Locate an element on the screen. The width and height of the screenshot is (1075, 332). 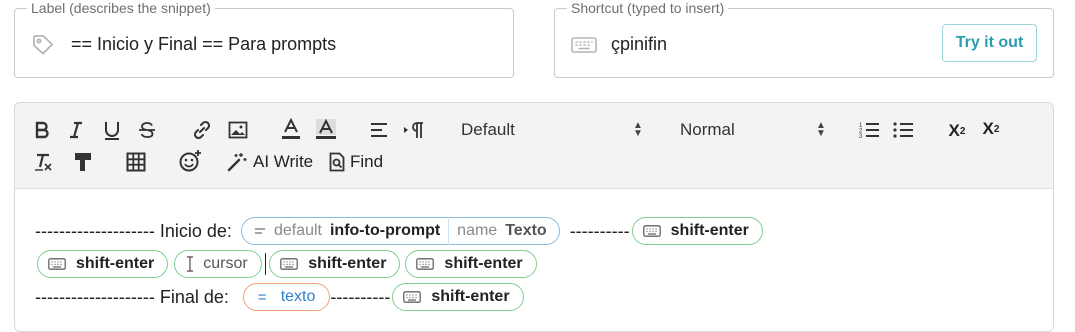
underline-button is located at coordinates (112, 130).